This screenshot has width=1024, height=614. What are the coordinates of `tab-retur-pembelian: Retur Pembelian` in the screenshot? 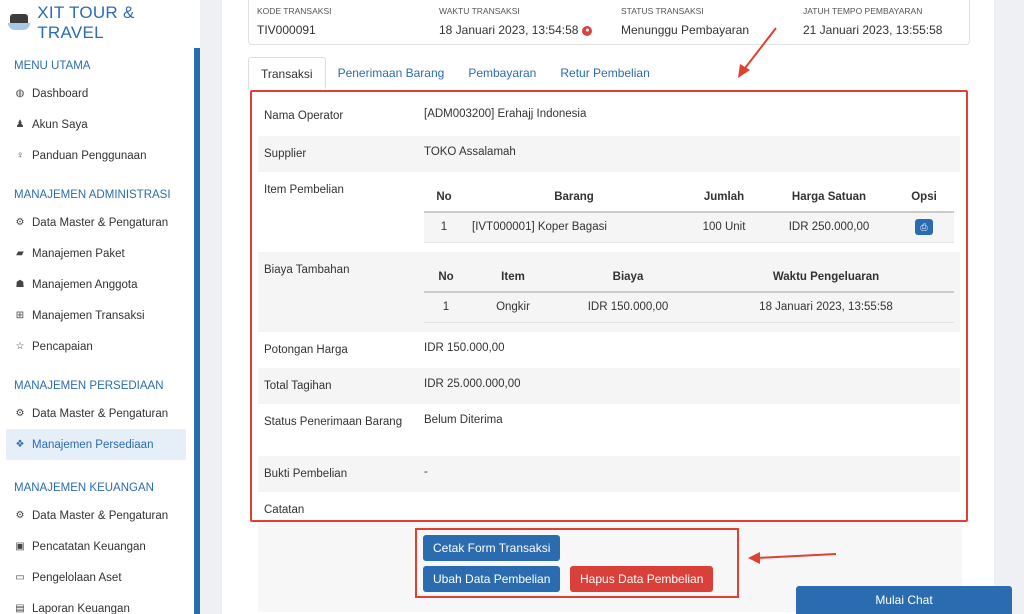 It's located at (604, 73).